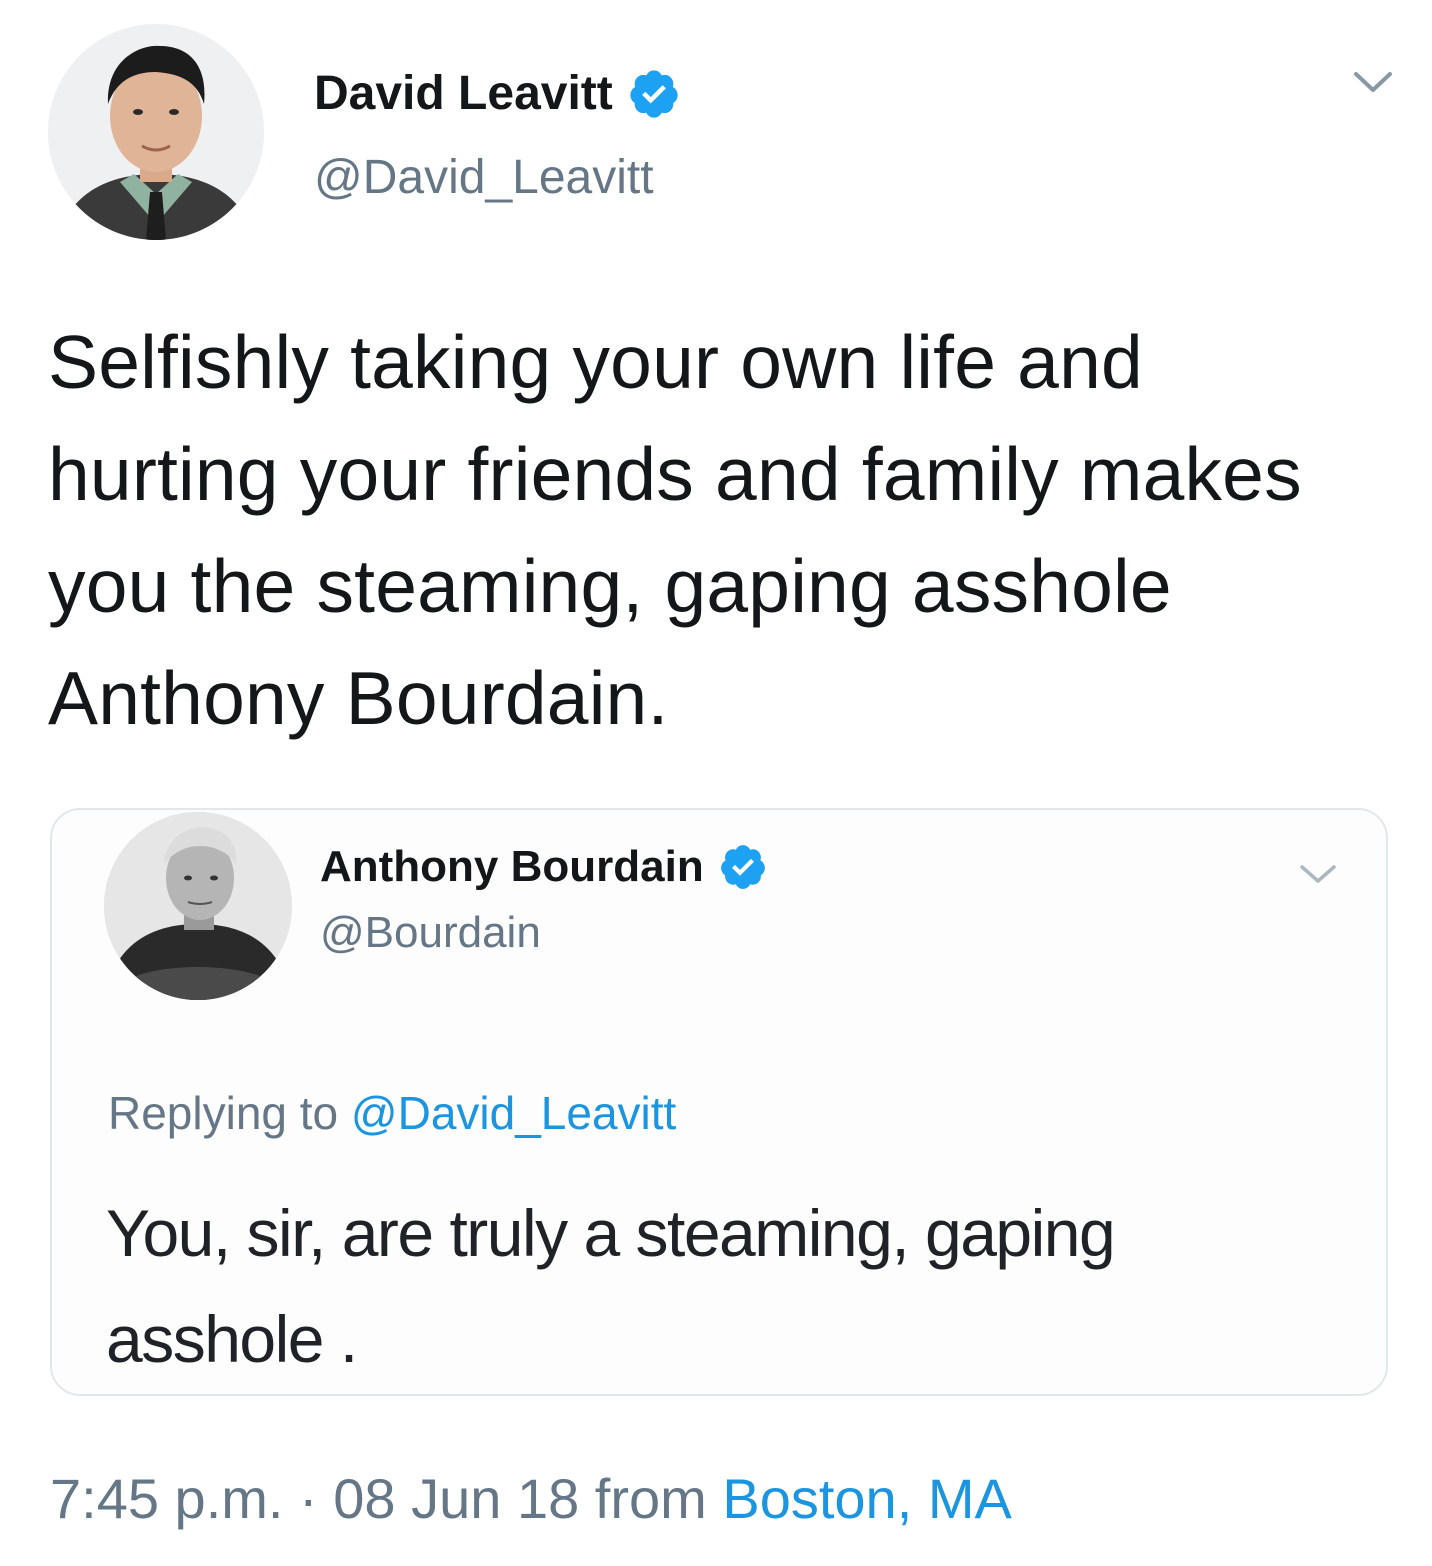  What do you see at coordinates (866, 1498) in the screenshot?
I see `tweet-location-link: Boston, MA` at bounding box center [866, 1498].